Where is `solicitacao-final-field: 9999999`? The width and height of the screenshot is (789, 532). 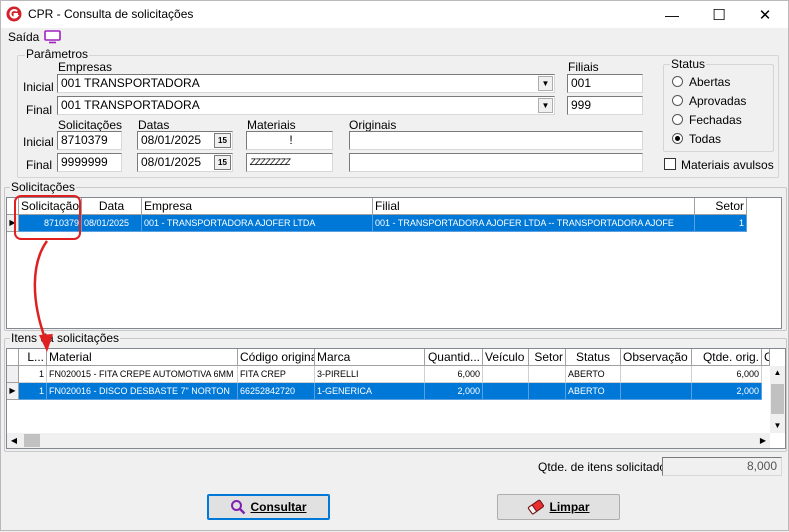 solicitacao-final-field: 9999999 is located at coordinates (89, 162).